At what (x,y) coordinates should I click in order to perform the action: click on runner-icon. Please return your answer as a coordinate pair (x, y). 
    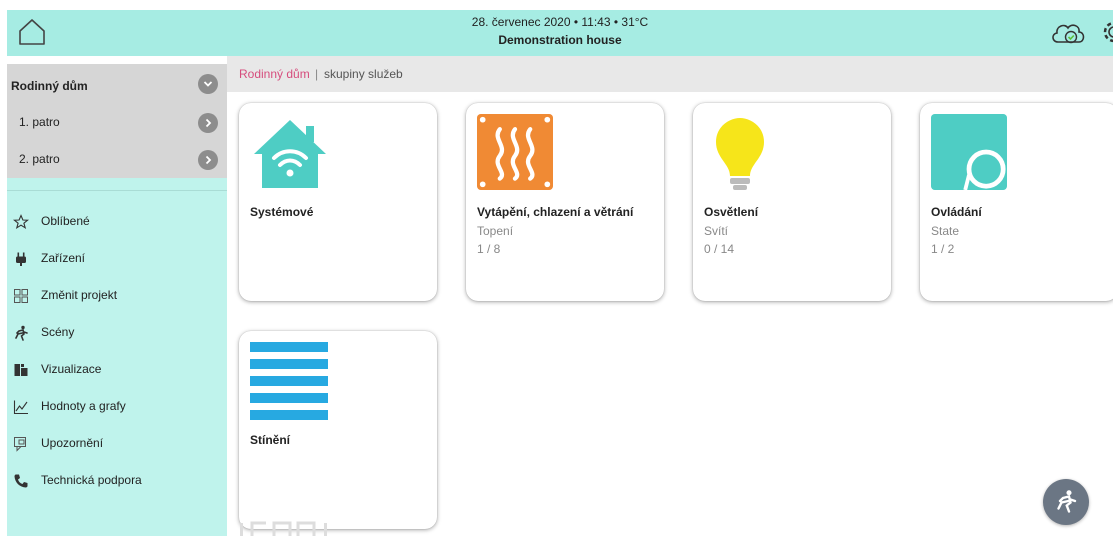
    Looking at the image, I should click on (1067, 501).